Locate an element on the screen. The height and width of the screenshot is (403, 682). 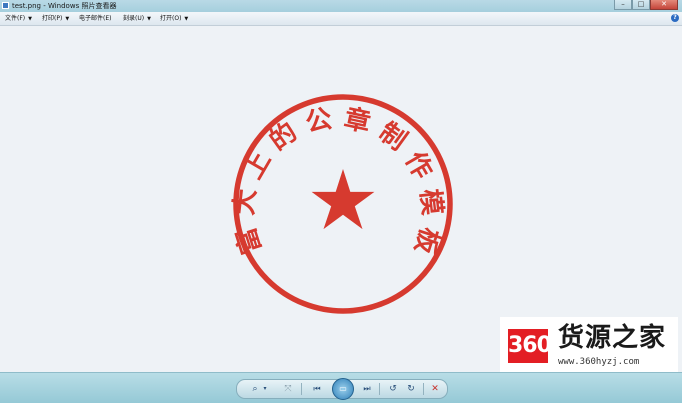
window-title: test.png - Windows 照片查看器 is located at coordinates (64, 6).